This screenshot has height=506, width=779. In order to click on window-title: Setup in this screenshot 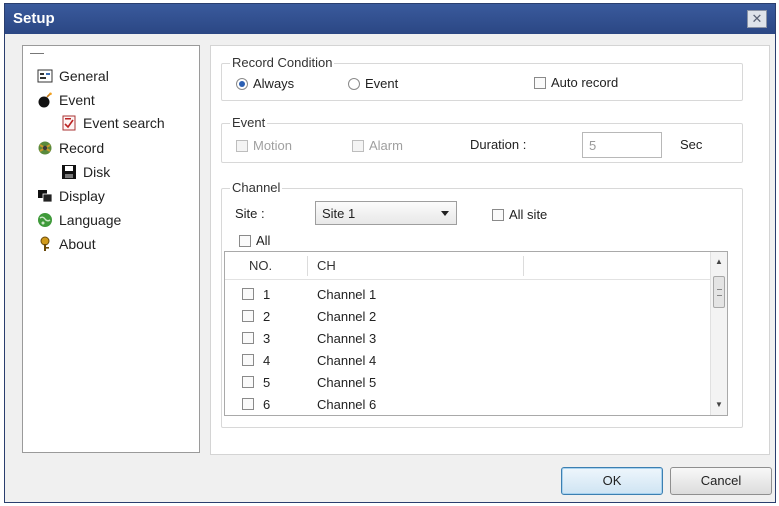, I will do `click(34, 18)`.